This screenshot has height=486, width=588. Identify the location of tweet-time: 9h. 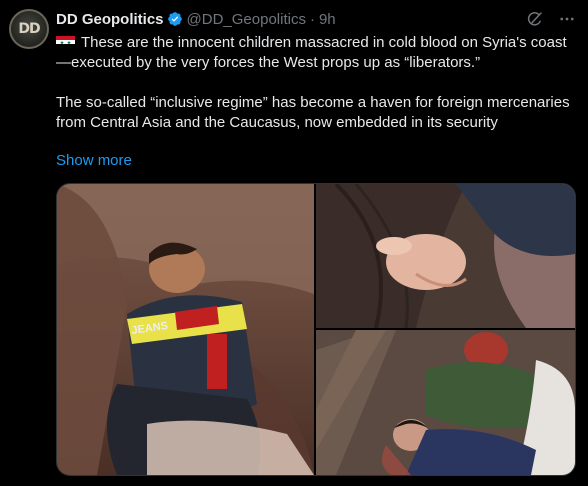
(327, 19).